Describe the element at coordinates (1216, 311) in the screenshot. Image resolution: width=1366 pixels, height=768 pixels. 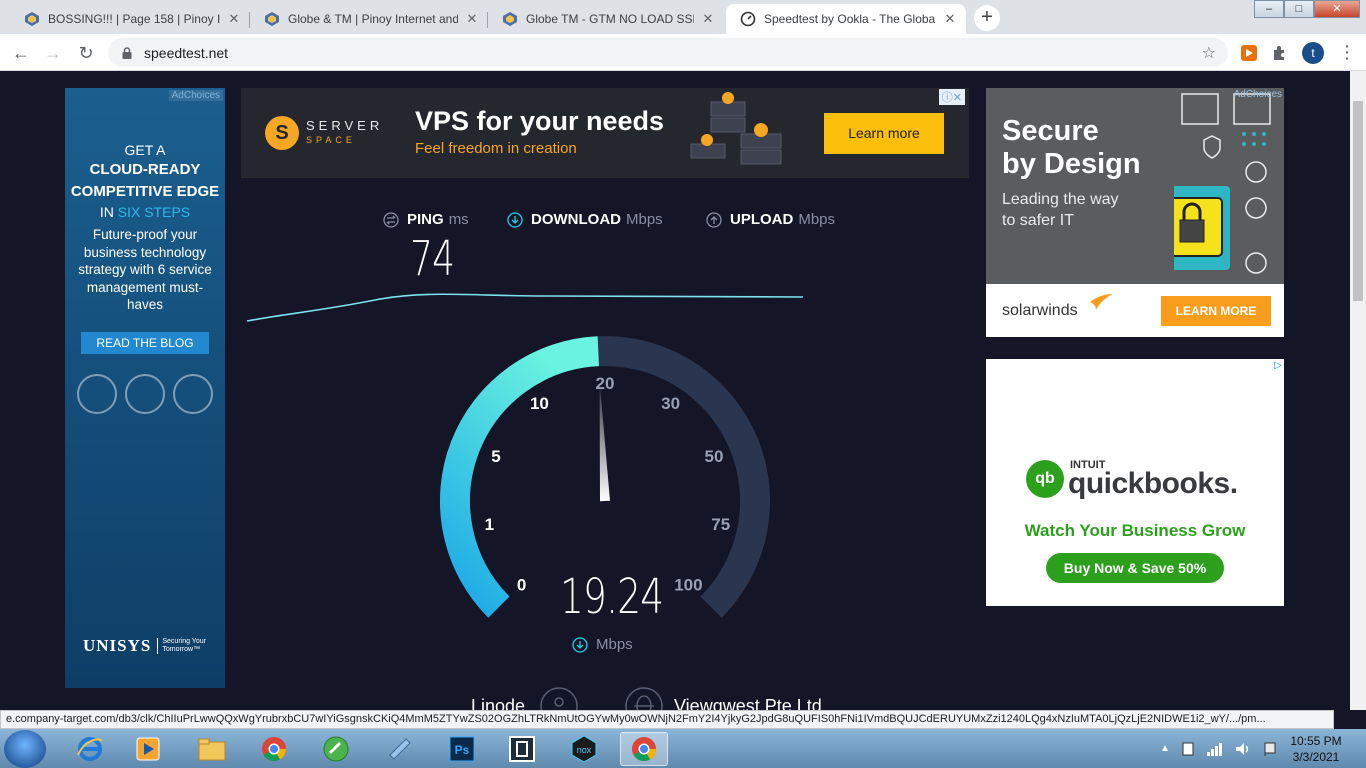
I see `learn-more-button: LEARN MORE` at that location.